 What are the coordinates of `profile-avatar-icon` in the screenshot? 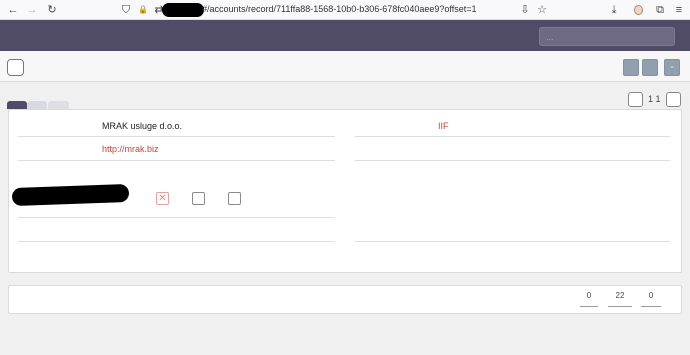 It's located at (638, 10).